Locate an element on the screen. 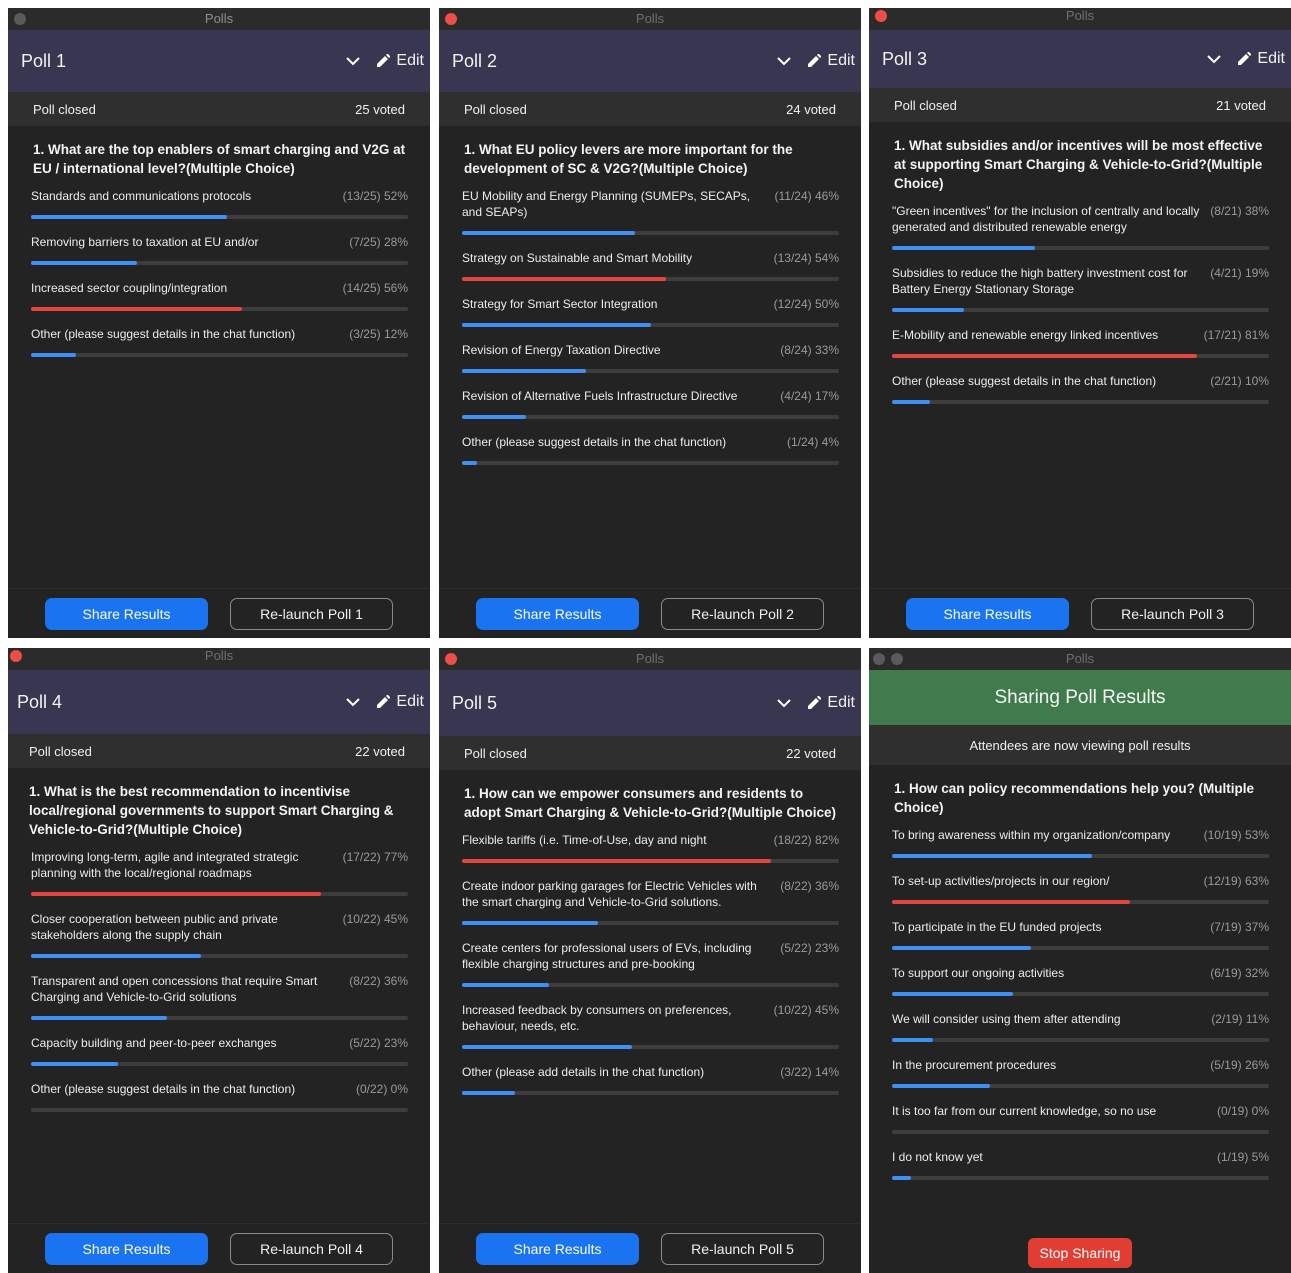 Image resolution: width=1291 pixels, height=1273 pixels. option-row: In the procurement procedures (5/19) 26% is located at coordinates (1080, 1065).